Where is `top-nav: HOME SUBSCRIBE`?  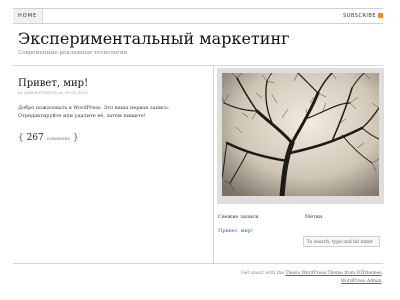
top-nav: HOME SUBSCRIBE is located at coordinates (198, 16).